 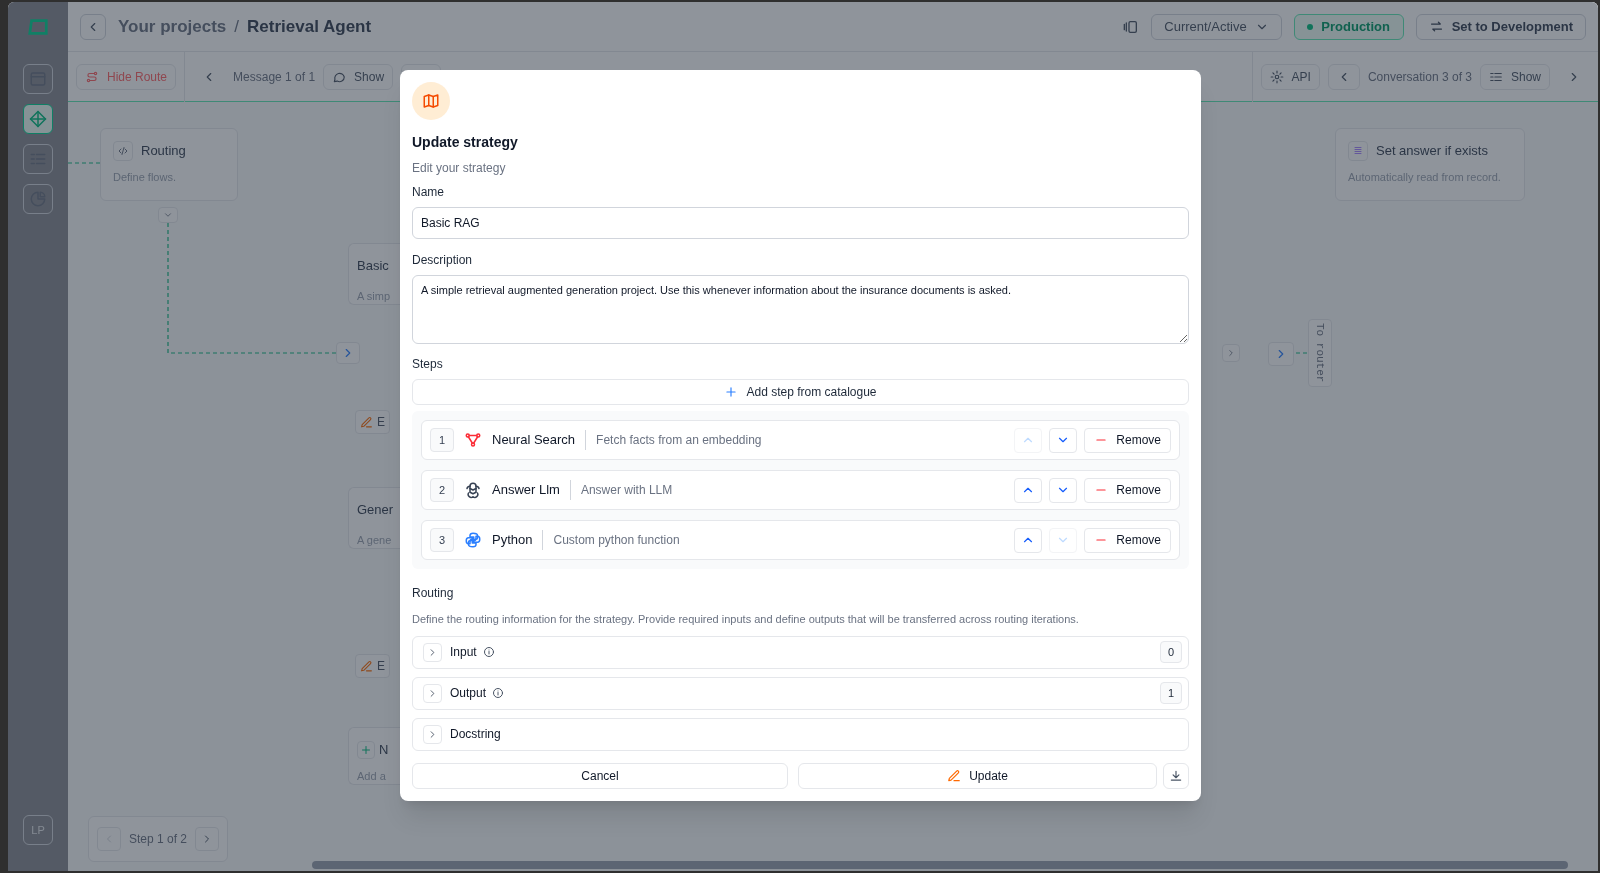 I want to click on settings-icon, so click(x=1276, y=76).